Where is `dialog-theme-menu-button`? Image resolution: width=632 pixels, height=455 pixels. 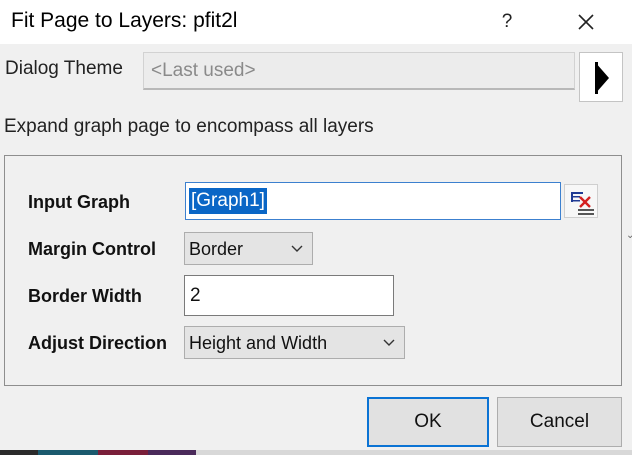 dialog-theme-menu-button is located at coordinates (601, 77).